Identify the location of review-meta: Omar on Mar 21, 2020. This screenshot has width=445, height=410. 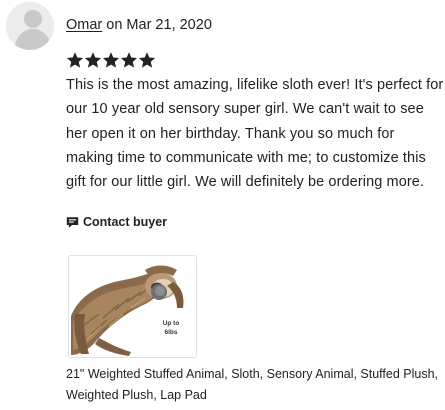
(139, 25).